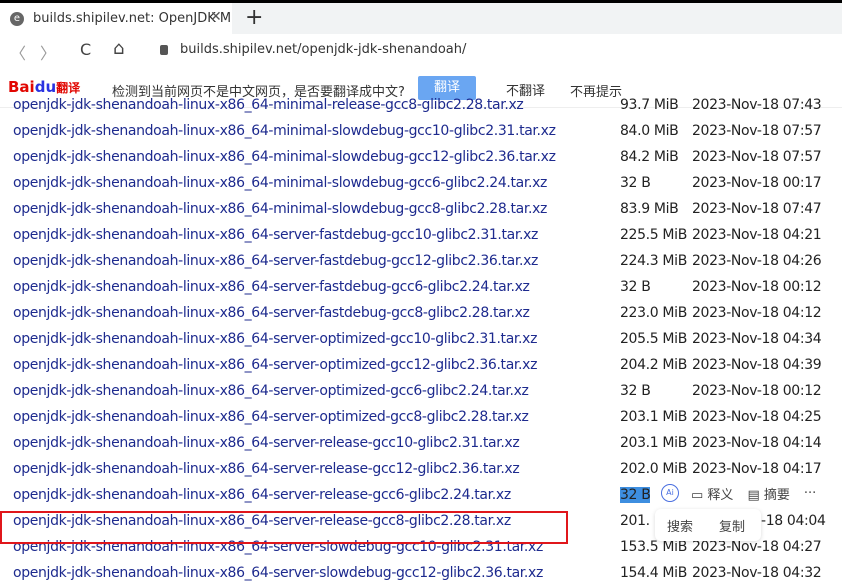  Describe the element at coordinates (48, 52) in the screenshot. I see `forward-icon: 〉` at that location.